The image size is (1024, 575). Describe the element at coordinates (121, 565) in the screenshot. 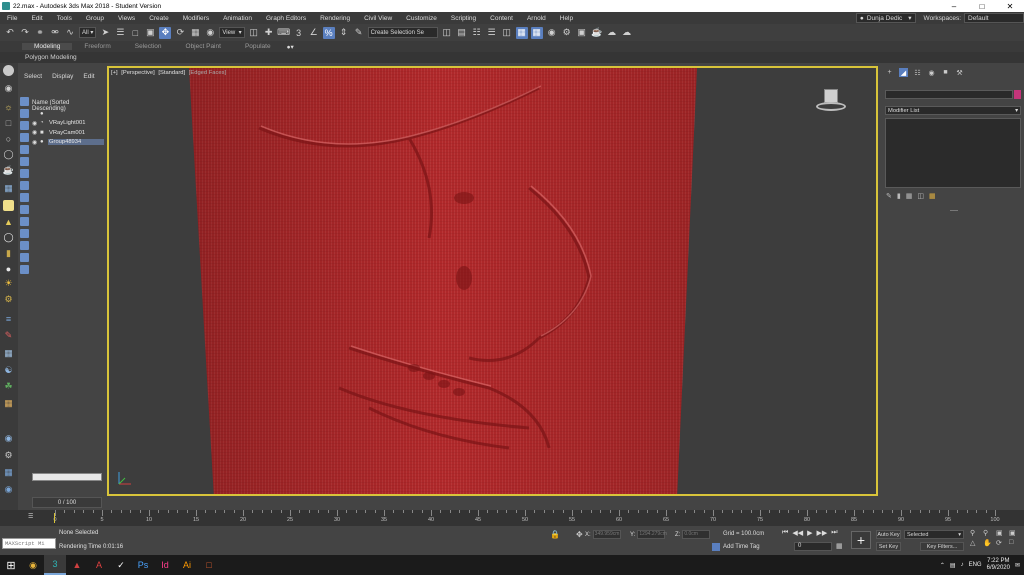

I see `vray-icon: ✓` at that location.